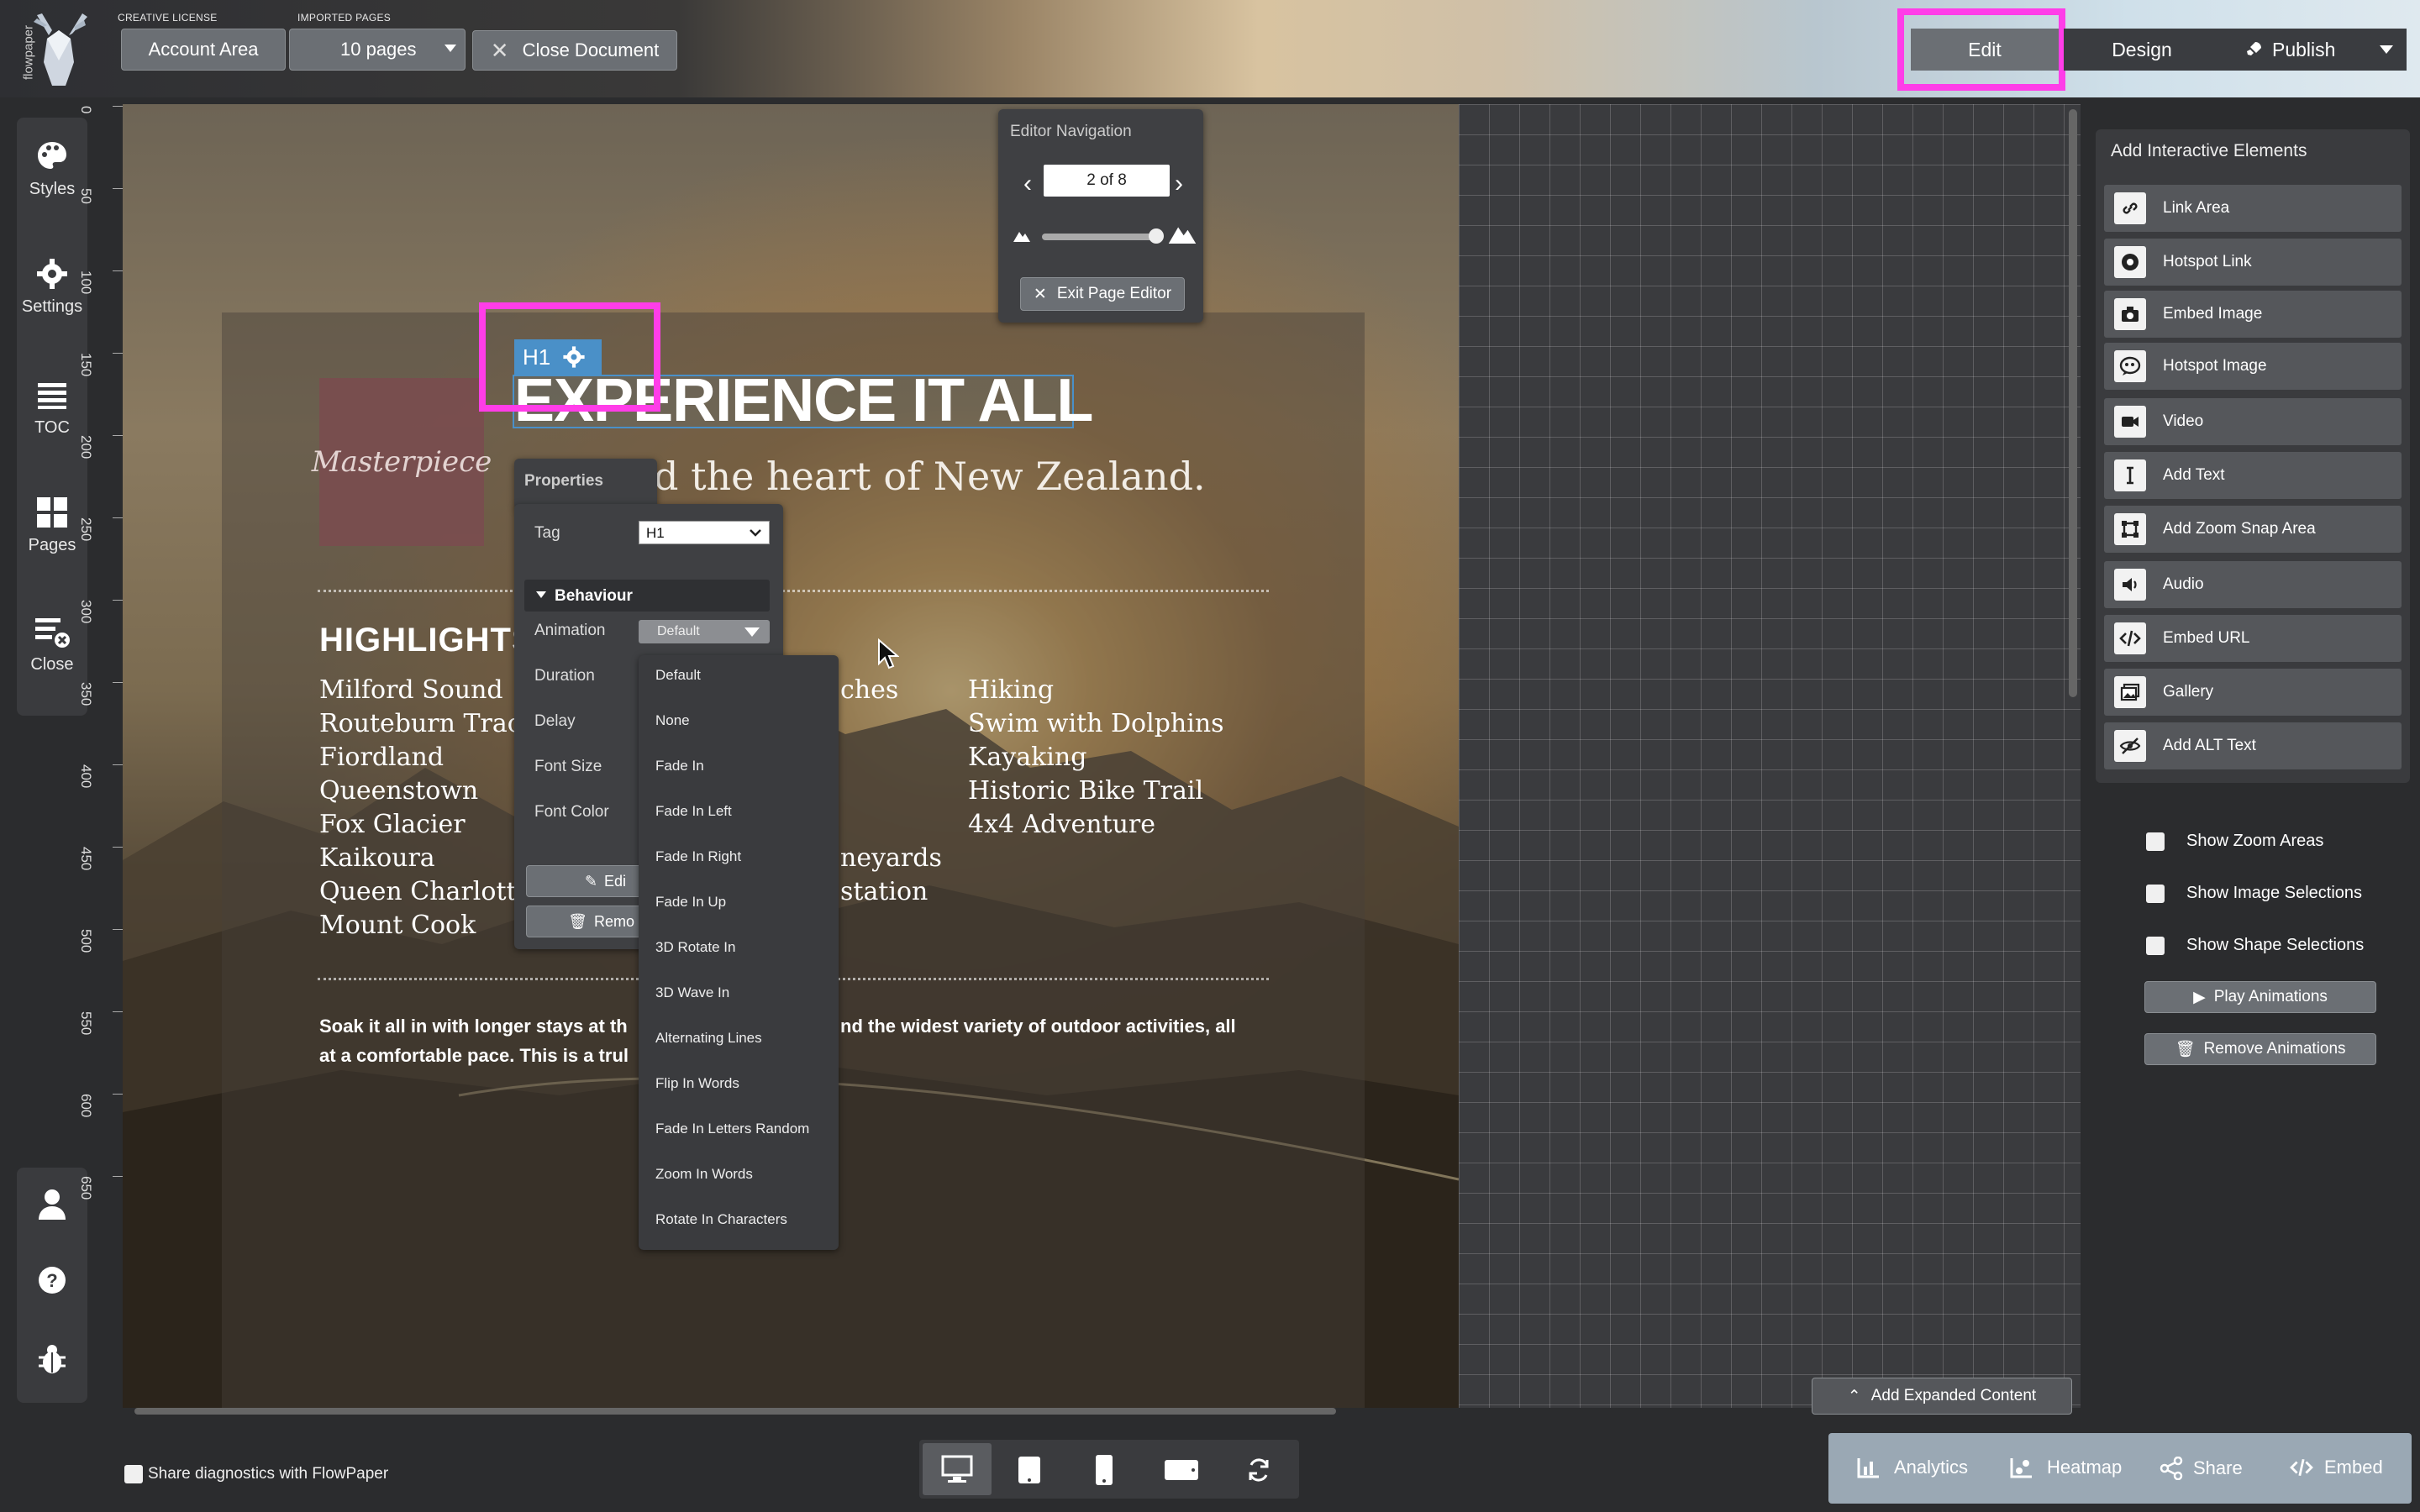 Image resolution: width=2420 pixels, height=1512 pixels. Describe the element at coordinates (1104, 1470) in the screenshot. I see `phone-icon` at that location.